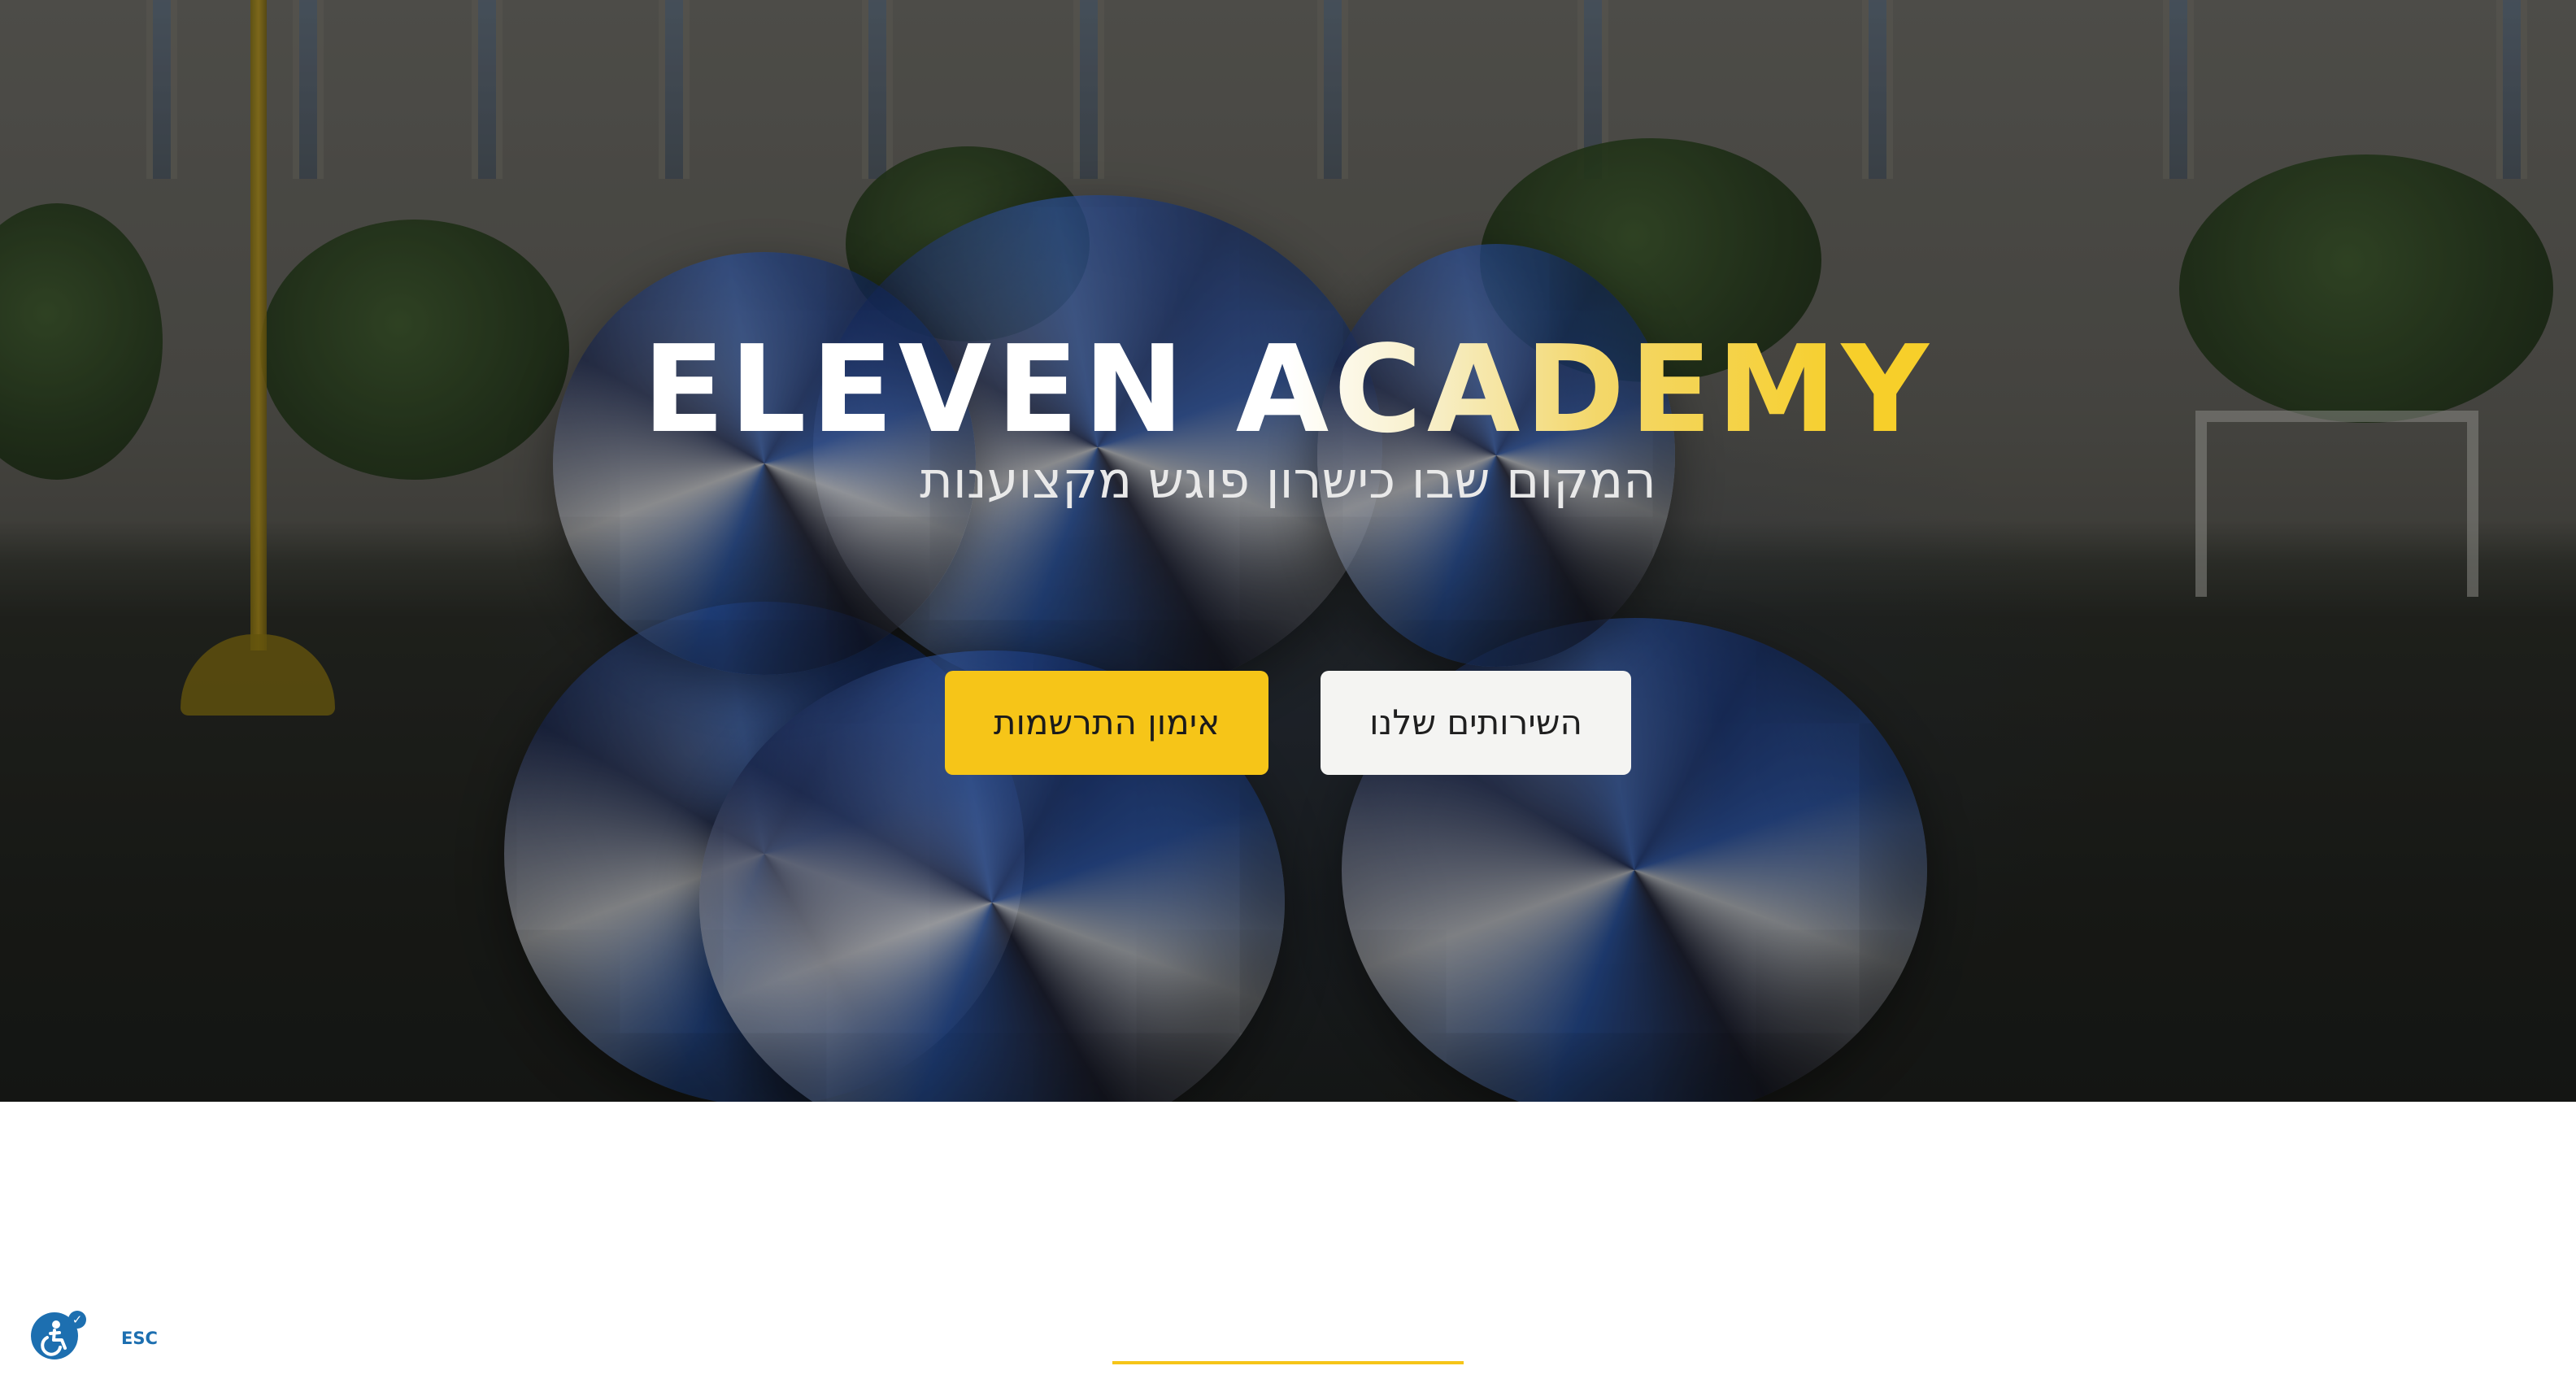  Describe the element at coordinates (1288, 1362) in the screenshot. I see `section-accent-line` at that location.